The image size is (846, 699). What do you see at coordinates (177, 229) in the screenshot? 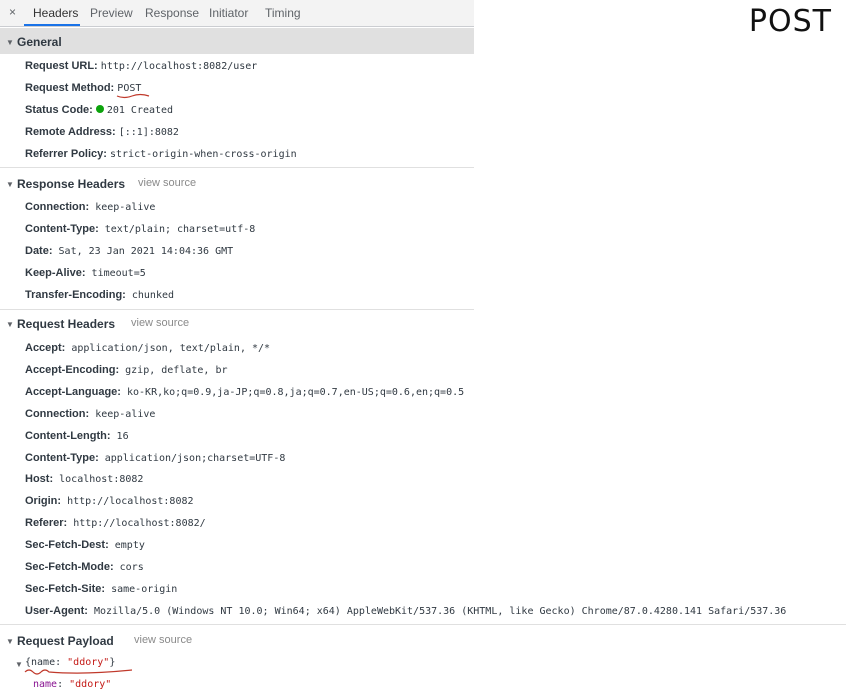
I see `header-value: text/plain; charset=utf-8` at bounding box center [177, 229].